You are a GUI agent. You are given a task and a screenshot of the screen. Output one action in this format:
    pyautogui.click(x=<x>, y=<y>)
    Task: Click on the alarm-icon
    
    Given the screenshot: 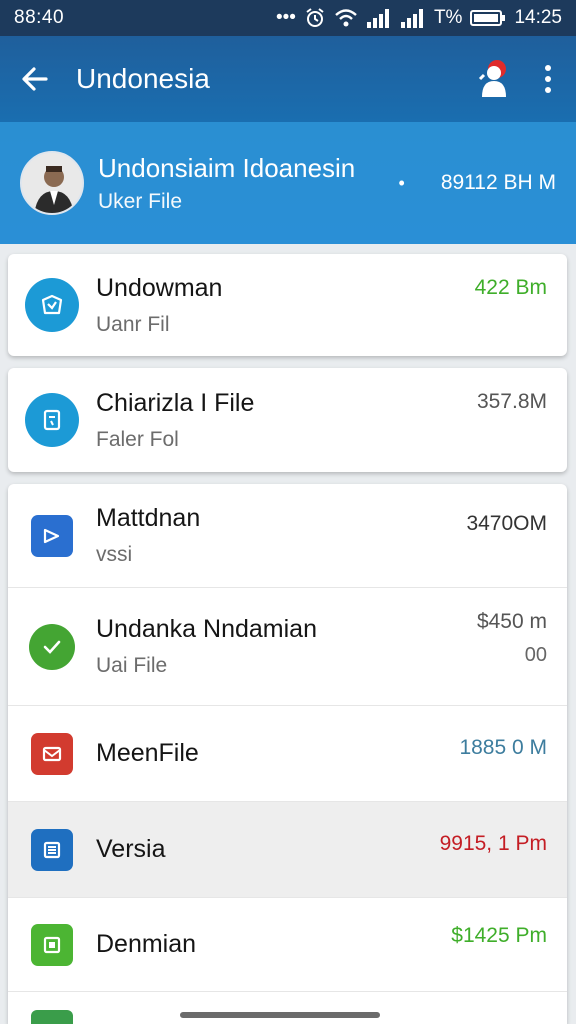 What is the action you would take?
    pyautogui.click(x=315, y=17)
    